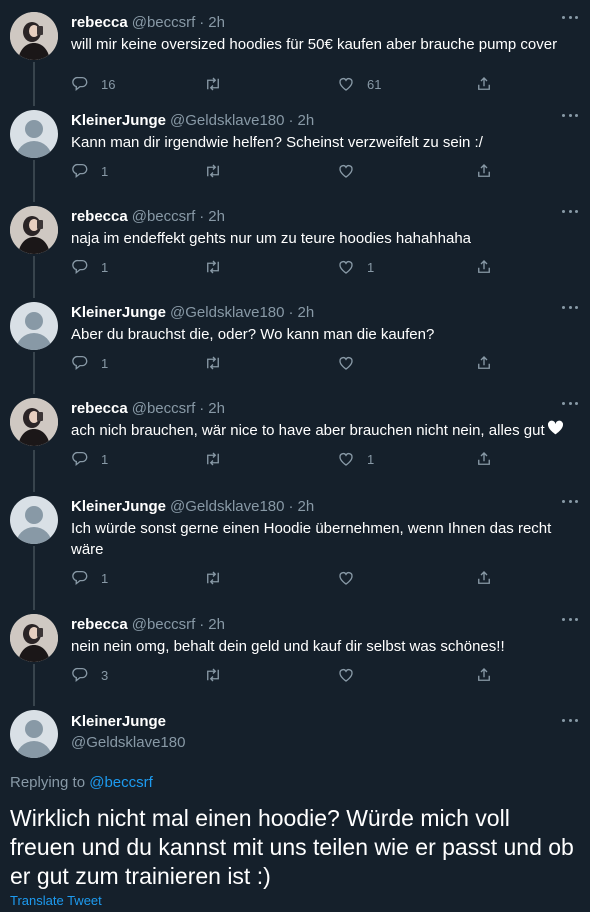 The width and height of the screenshot is (590, 912). What do you see at coordinates (118, 721) in the screenshot?
I see `main-display-name: KleinerJunge` at bounding box center [118, 721].